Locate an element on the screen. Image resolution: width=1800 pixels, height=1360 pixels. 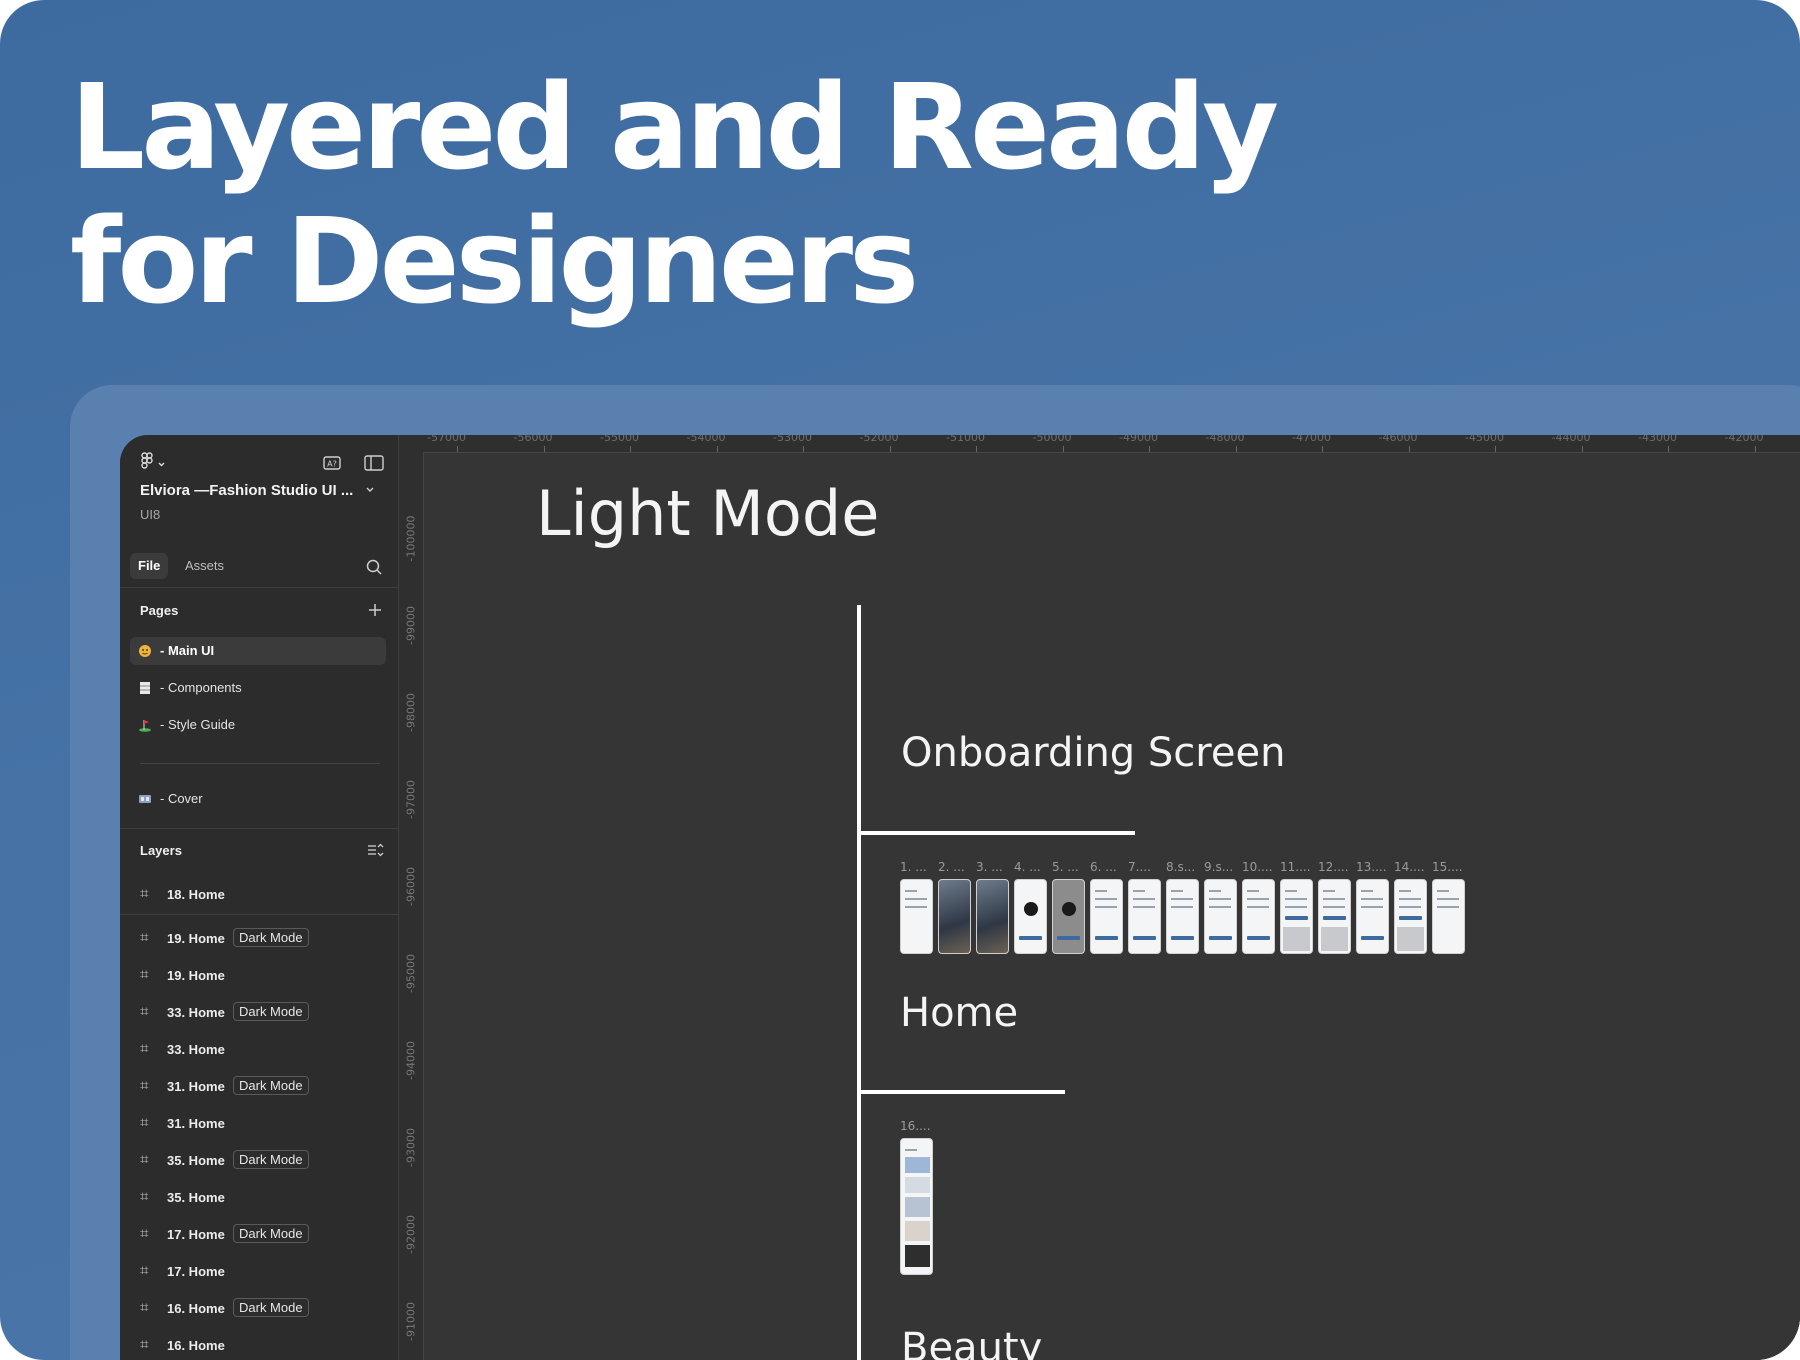
layers-separator is located at coordinates (259, 914).